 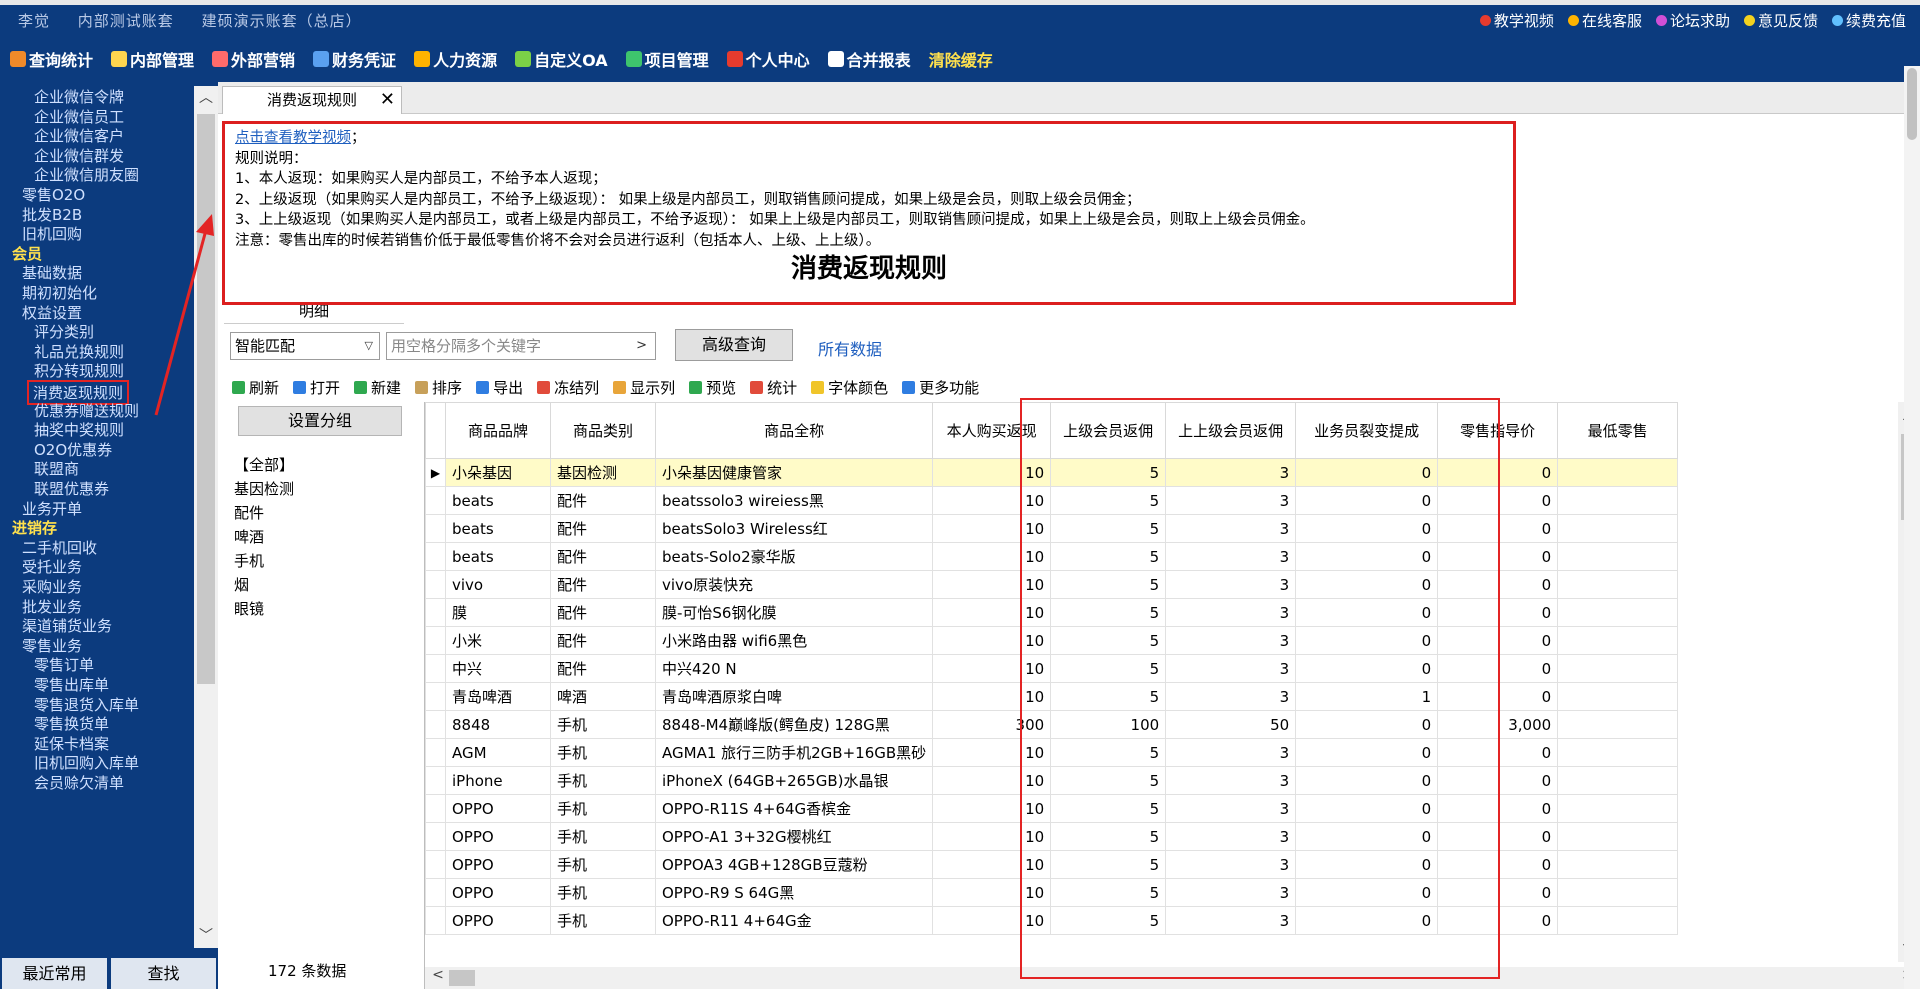 I want to click on scrollbar-thumb, so click(x=206, y=399).